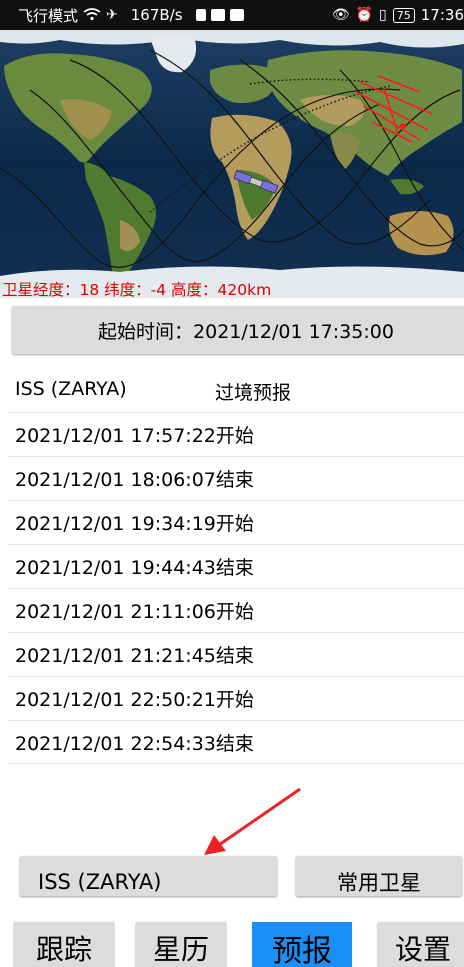 This screenshot has height=967, width=464. I want to click on pass-item: 2021/12/01 21:11:06开始, so click(236, 610).